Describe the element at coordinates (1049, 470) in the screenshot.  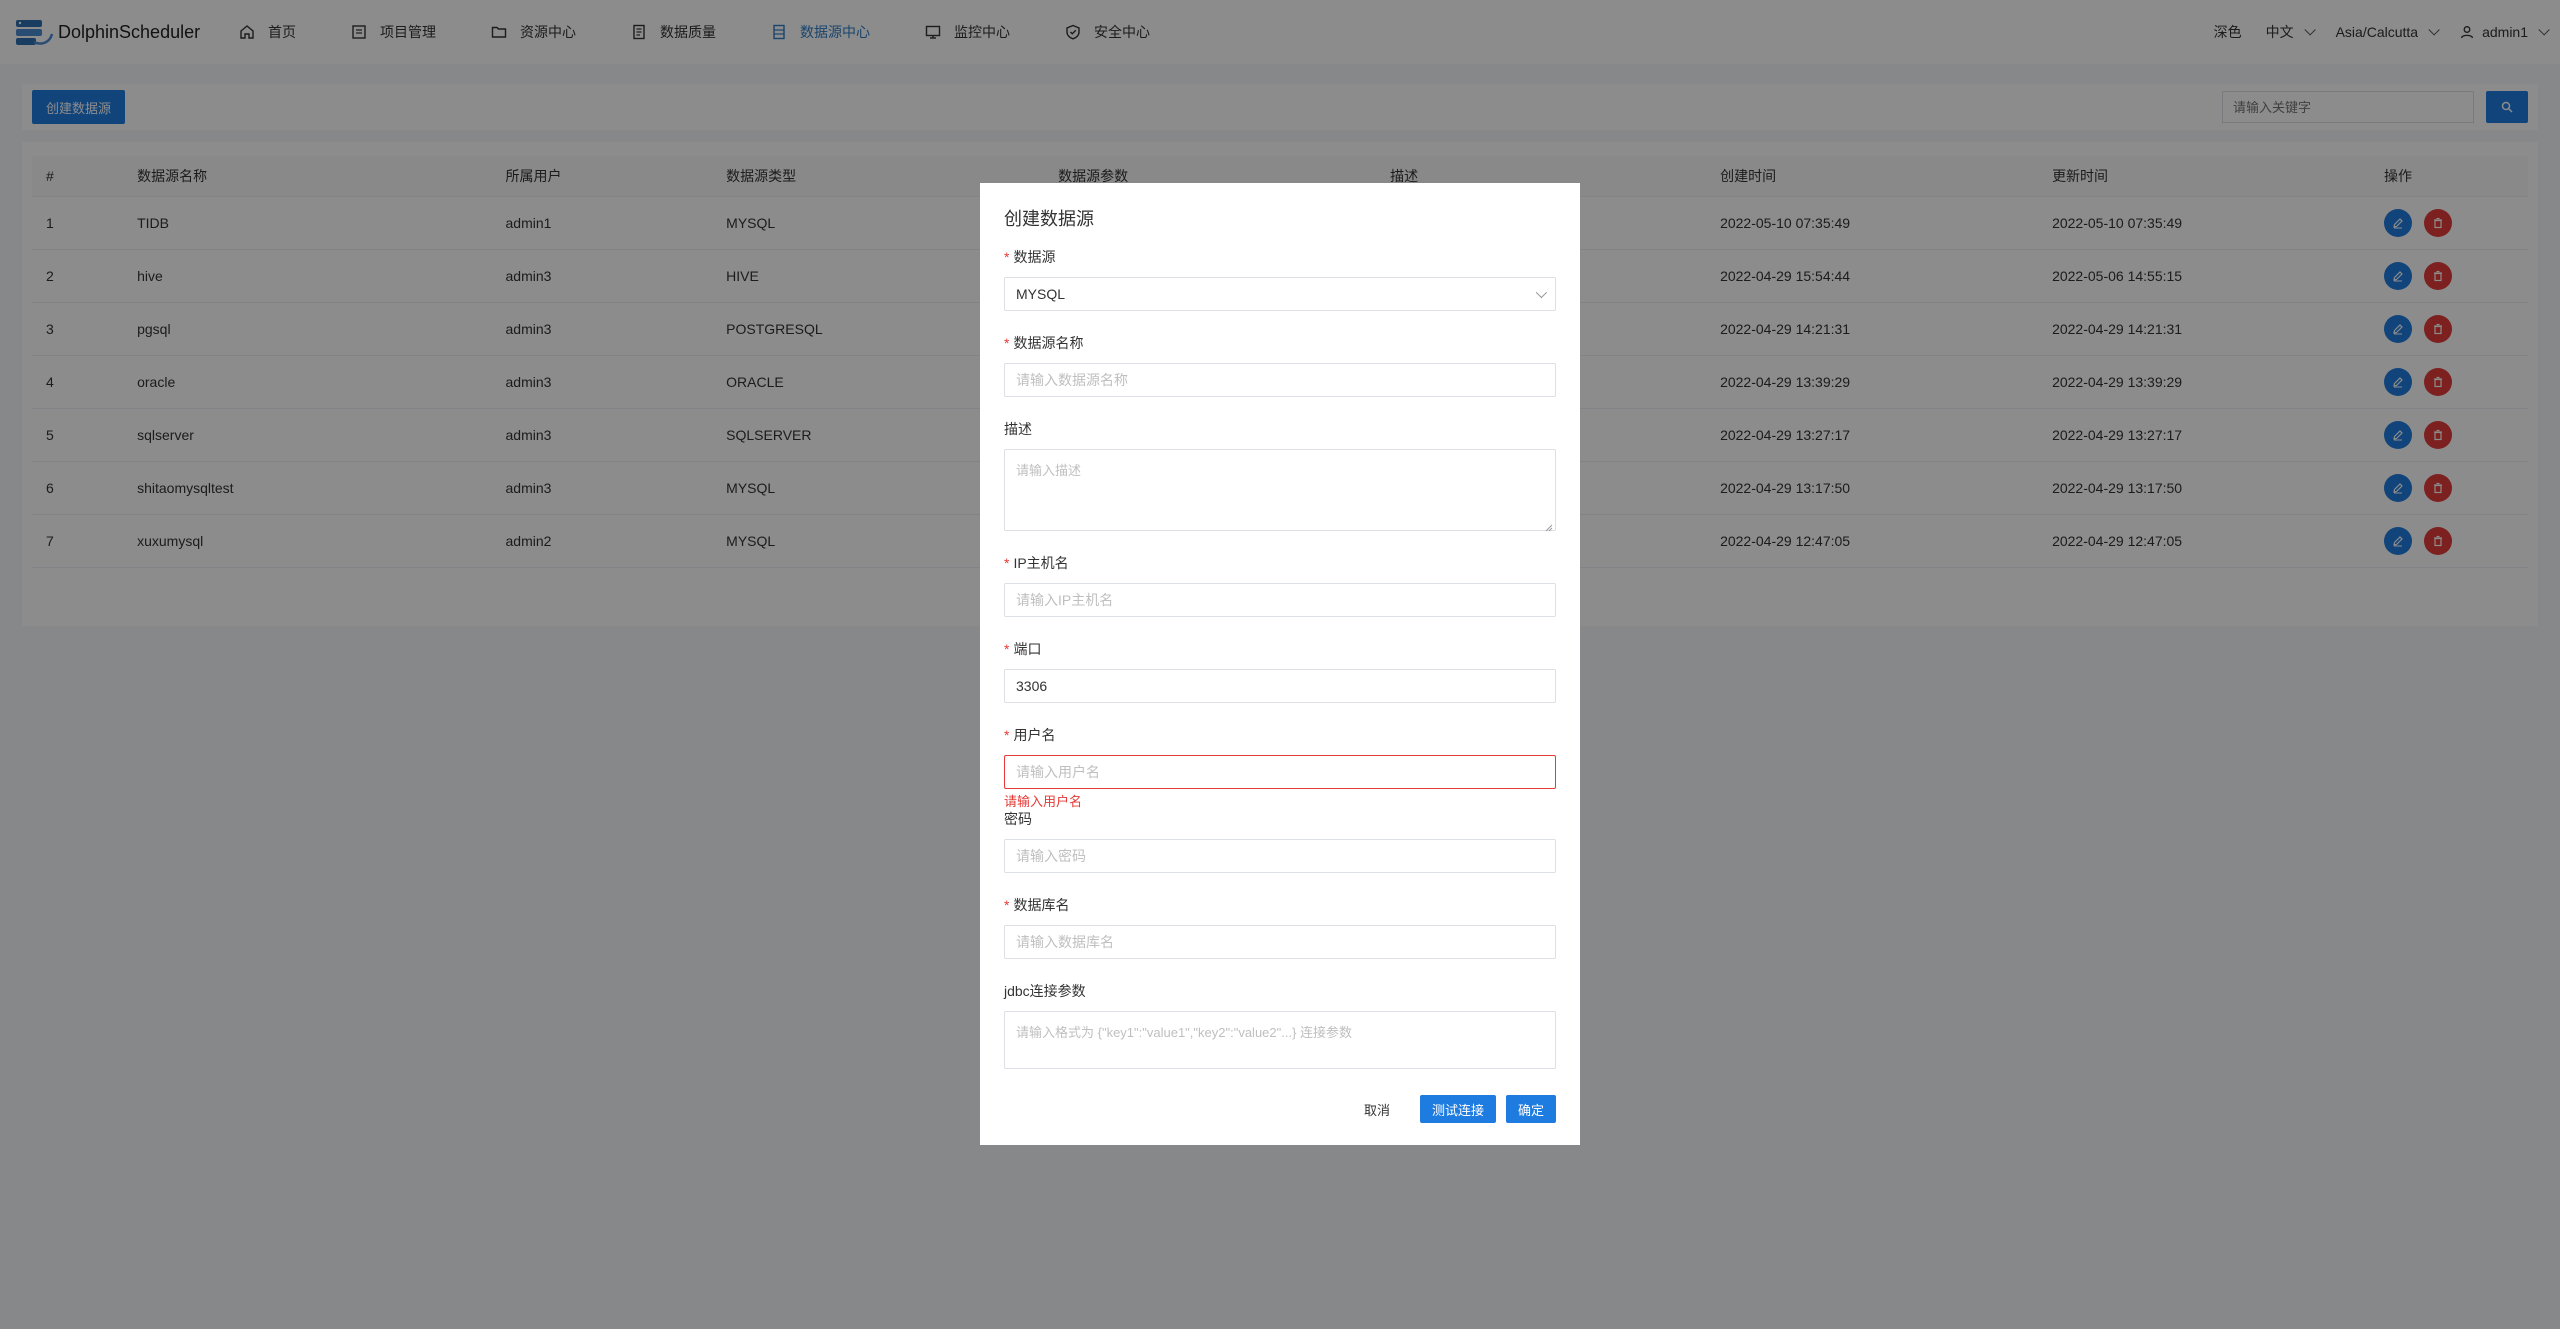
I see `placeholder-text: 请输入描述` at that location.